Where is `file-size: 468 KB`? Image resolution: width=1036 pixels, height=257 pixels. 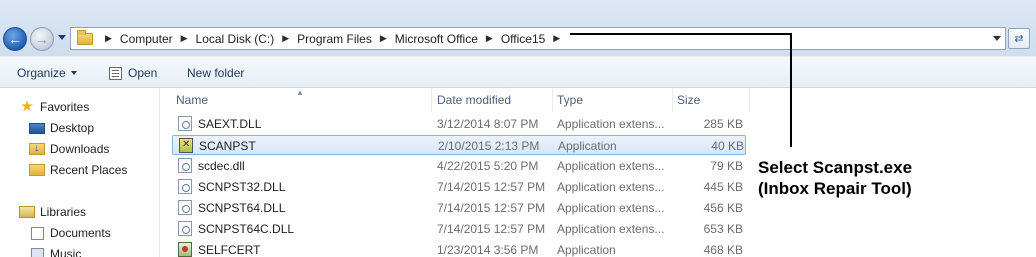 file-size: 468 KB is located at coordinates (723, 250).